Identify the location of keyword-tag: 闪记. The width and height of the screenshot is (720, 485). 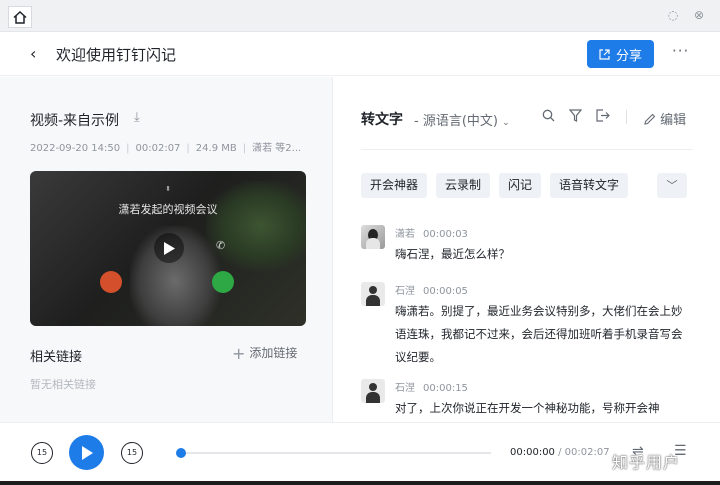
(520, 185).